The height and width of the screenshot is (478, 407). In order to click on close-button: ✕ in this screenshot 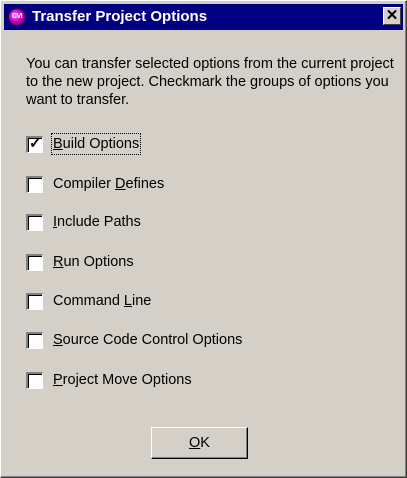, I will do `click(392, 16)`.